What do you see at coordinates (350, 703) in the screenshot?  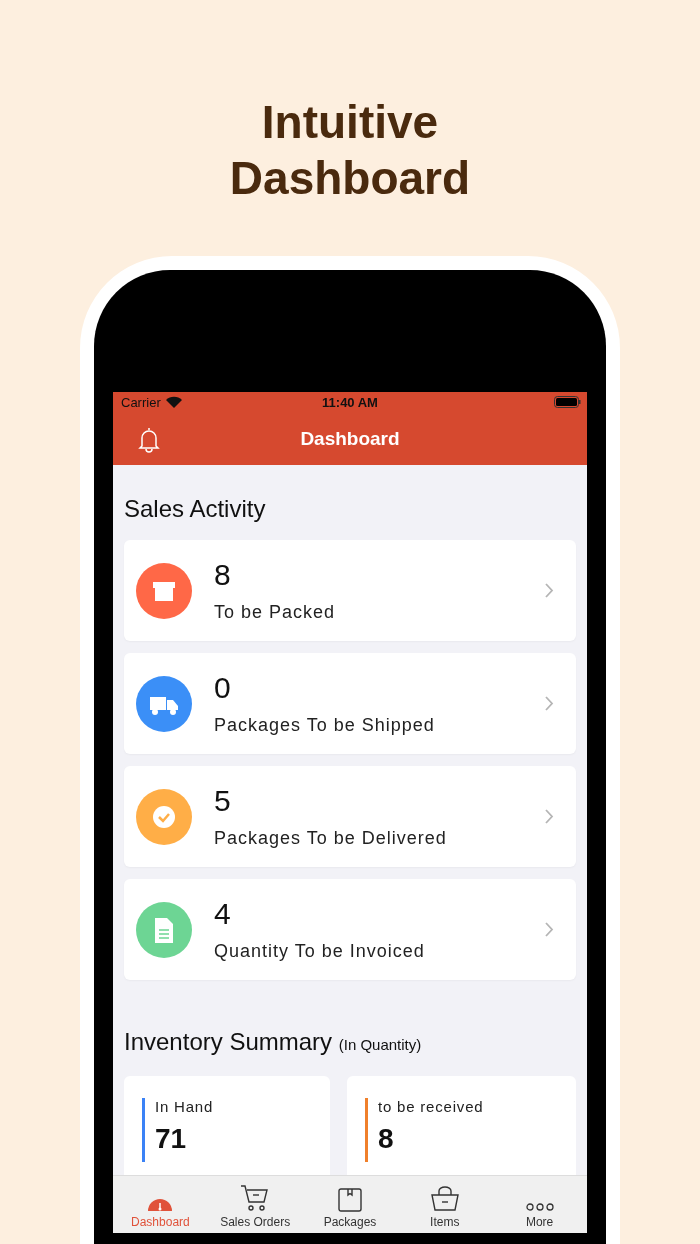 I see `activity-card: 0 Packages To be Shipped` at bounding box center [350, 703].